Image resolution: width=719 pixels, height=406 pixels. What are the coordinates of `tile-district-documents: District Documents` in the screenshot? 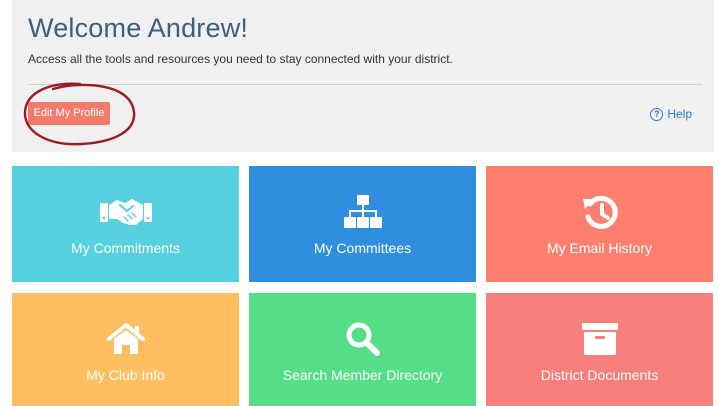 It's located at (599, 349).